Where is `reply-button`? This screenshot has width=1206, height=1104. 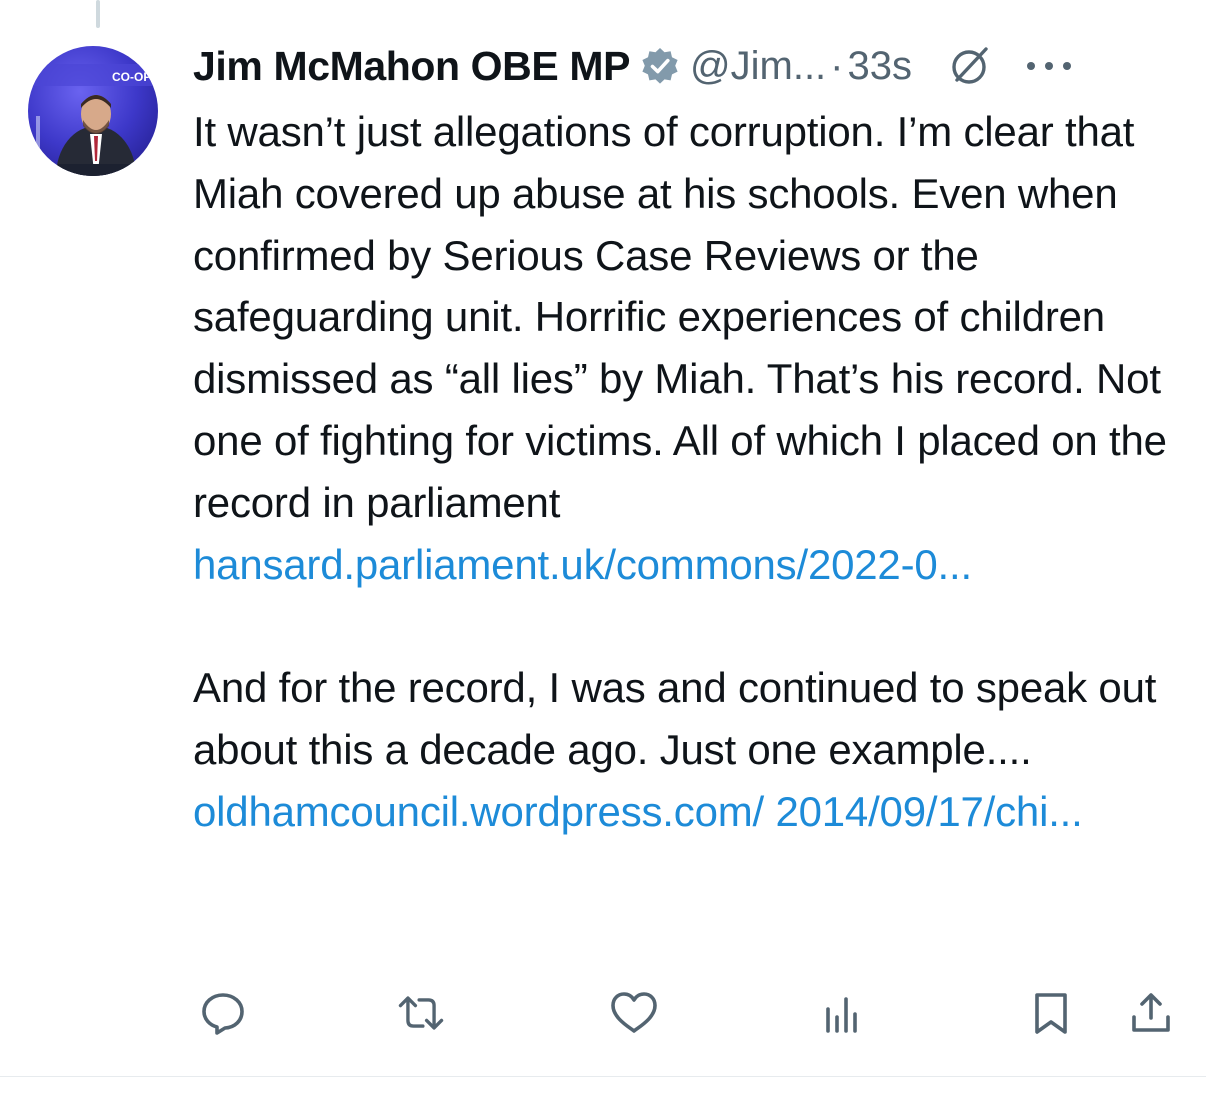 reply-button is located at coordinates (223, 1013).